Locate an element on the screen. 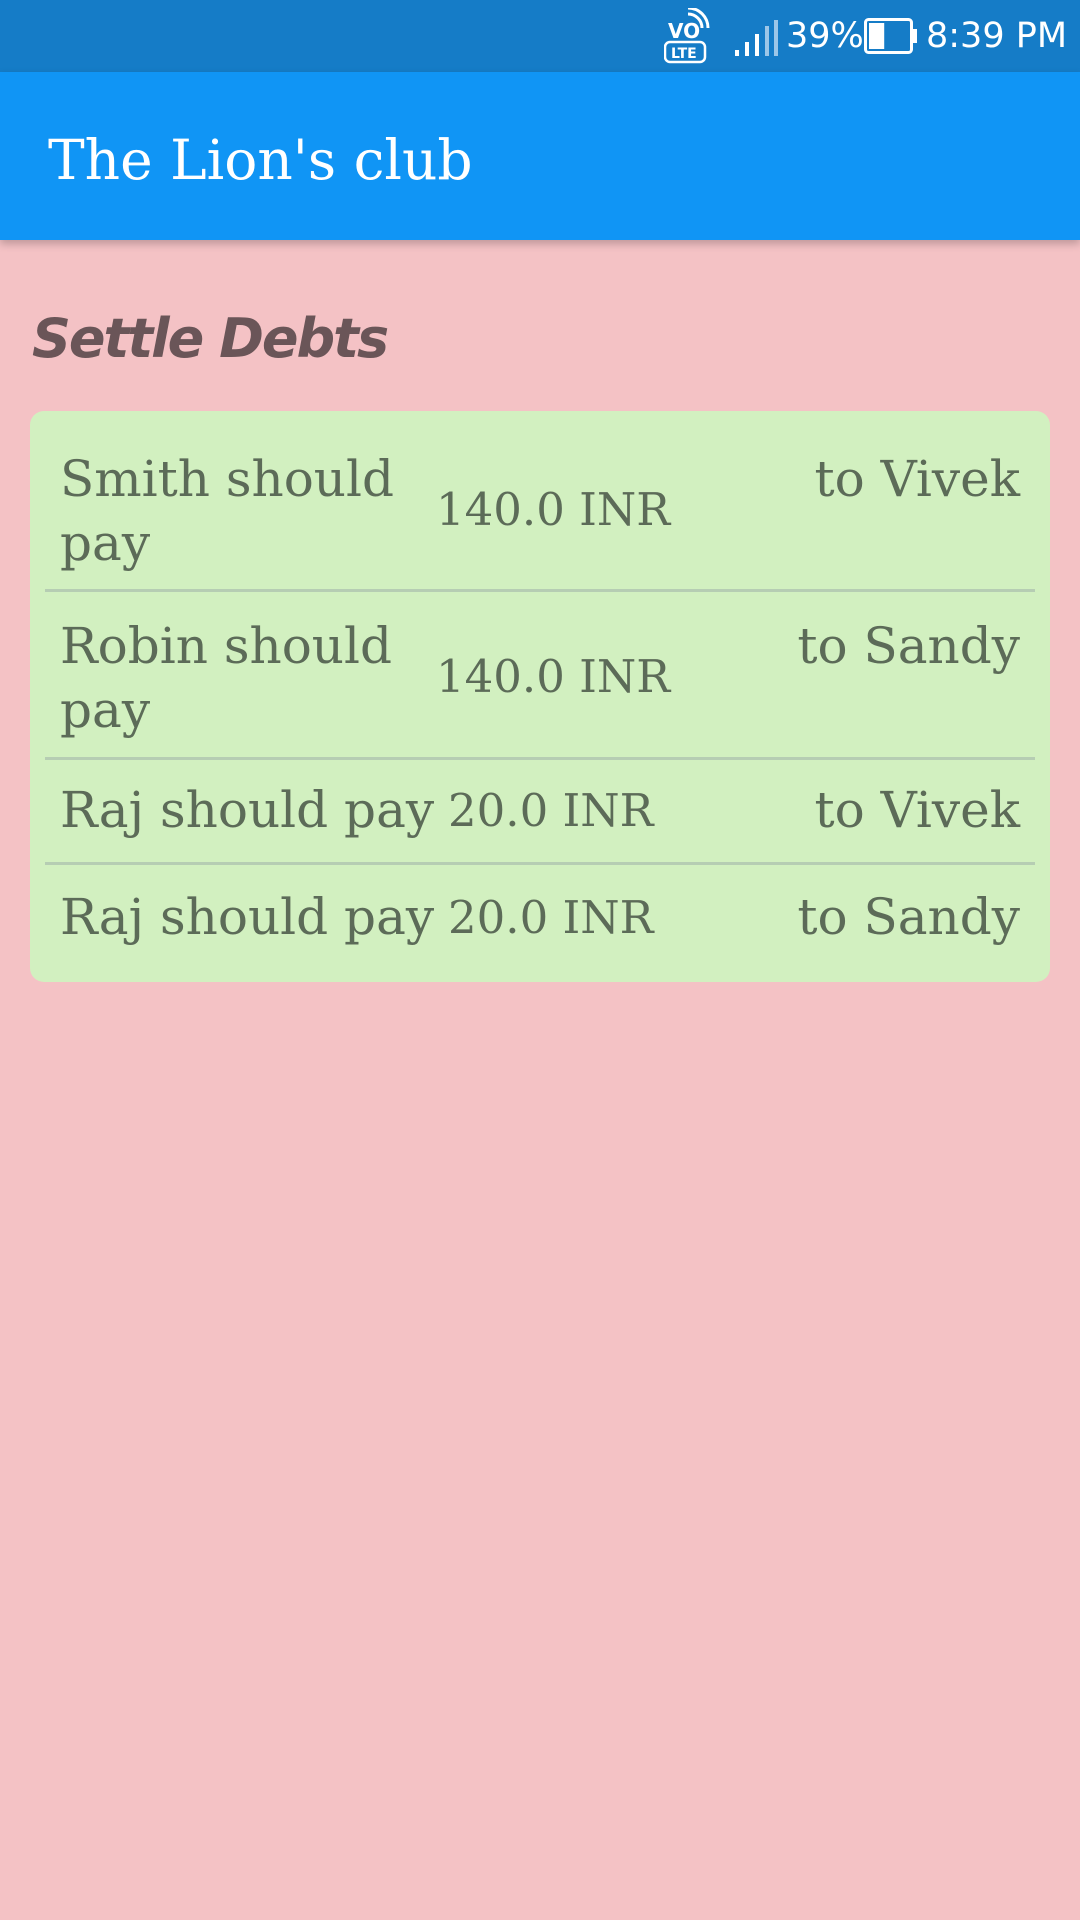 The width and height of the screenshot is (1080, 1920). debt-row: Robin should pay 140.0 INR to Sandy is located at coordinates (540, 674).